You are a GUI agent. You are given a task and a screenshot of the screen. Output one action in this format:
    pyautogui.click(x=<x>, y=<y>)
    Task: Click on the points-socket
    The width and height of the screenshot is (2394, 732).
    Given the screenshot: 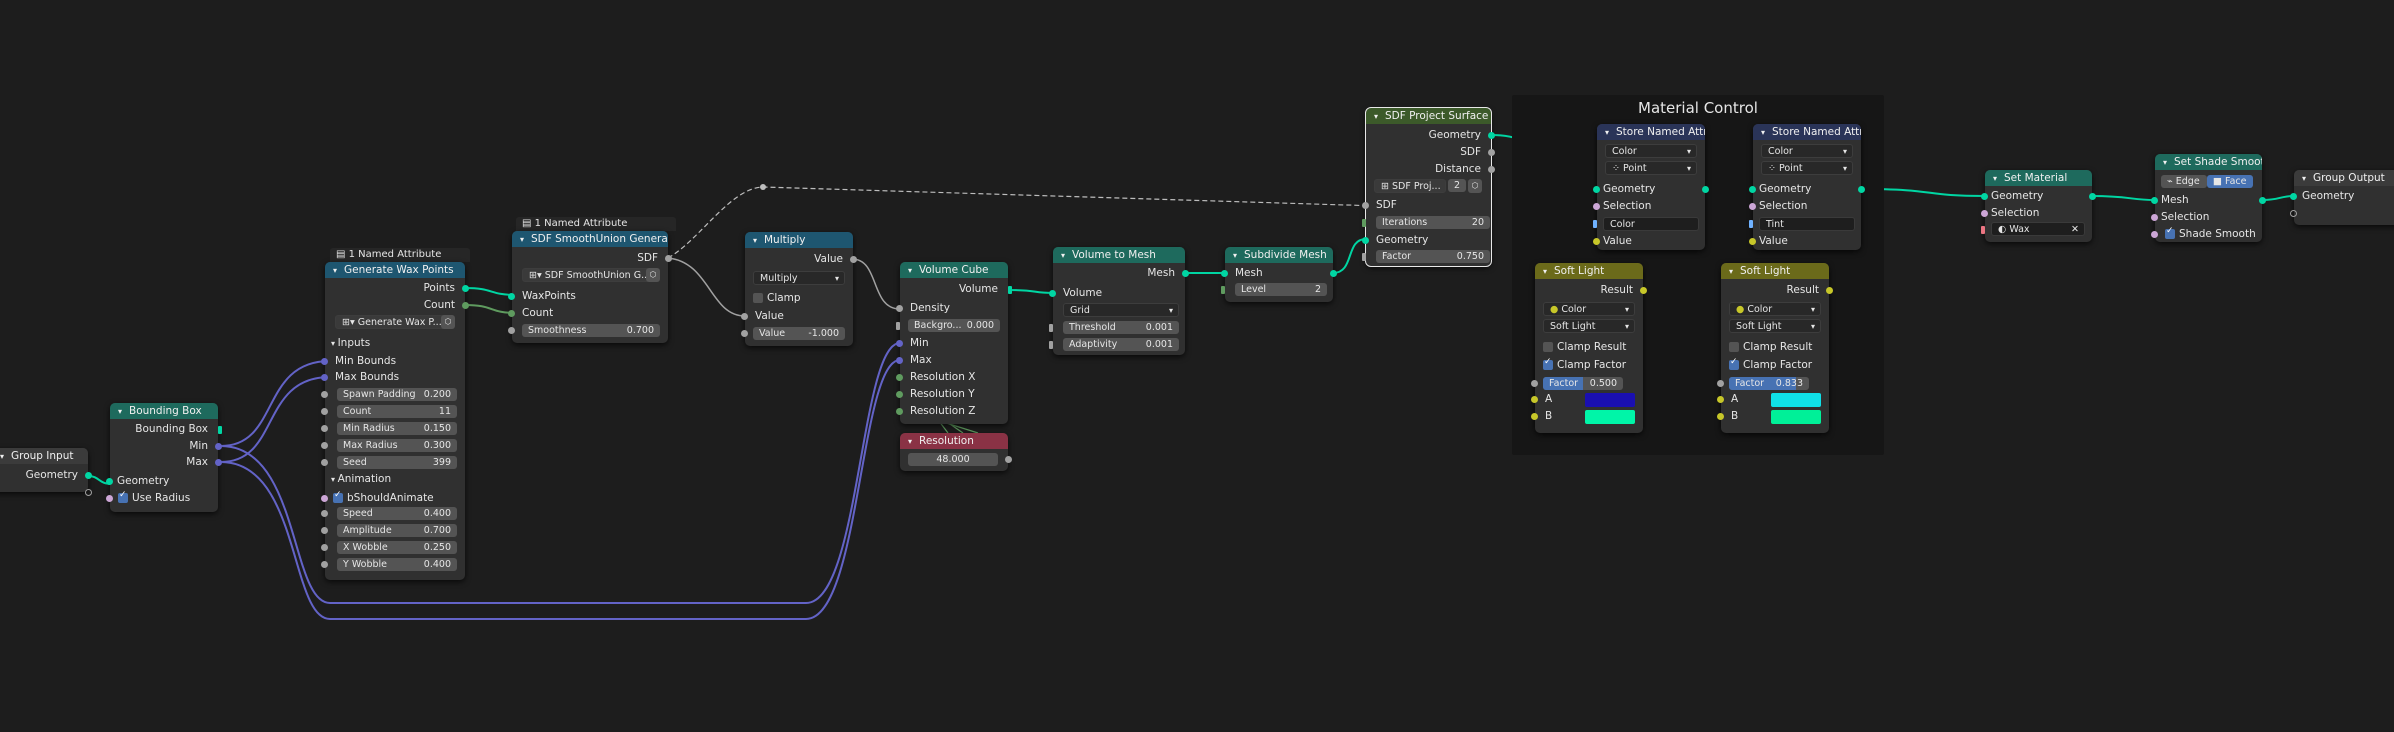 What is the action you would take?
    pyautogui.click(x=465, y=288)
    